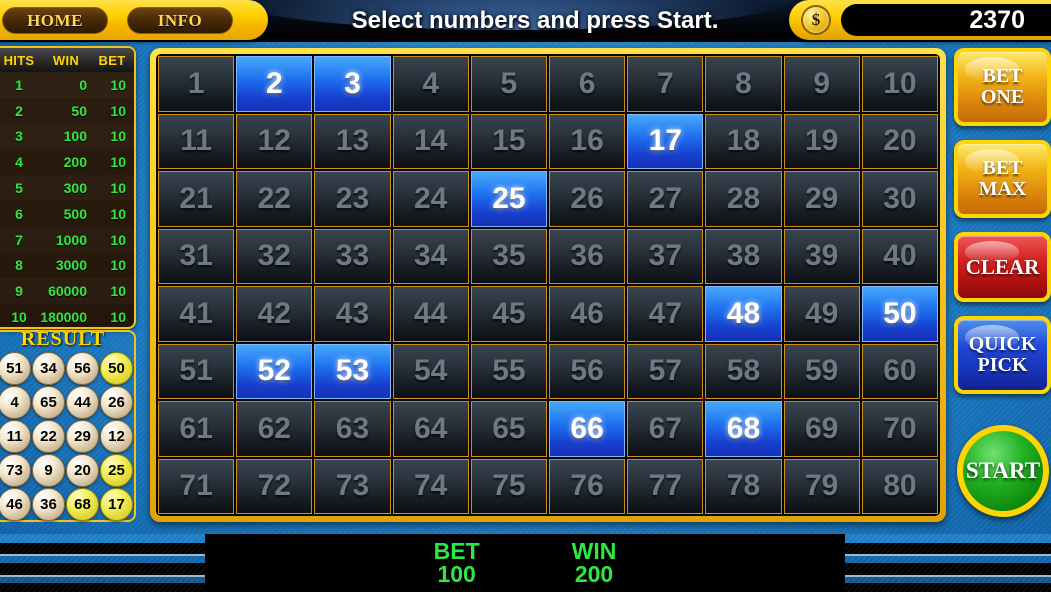 The image size is (1051, 592). Describe the element at coordinates (1002, 87) in the screenshot. I see `bet-one-button: BET ONE` at that location.